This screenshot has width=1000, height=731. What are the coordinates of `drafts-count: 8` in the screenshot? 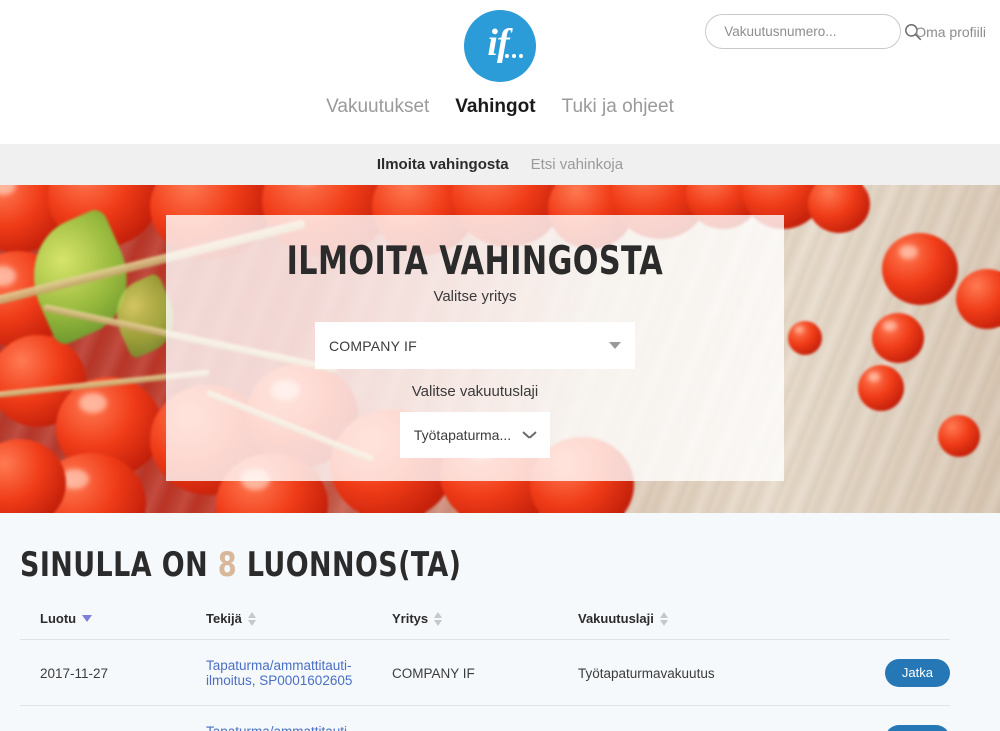 It's located at (227, 565).